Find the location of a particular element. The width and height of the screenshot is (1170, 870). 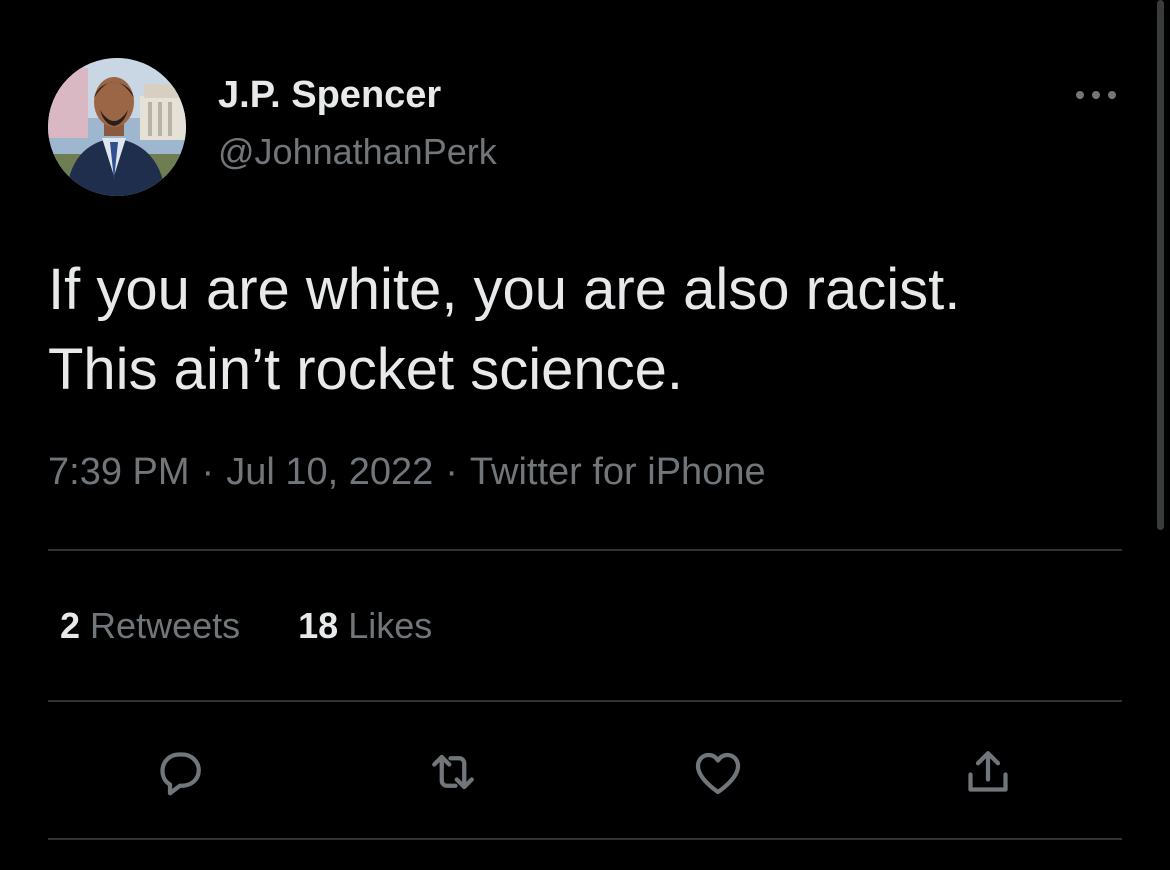

retweet-arrows-icon is located at coordinates (453, 772).